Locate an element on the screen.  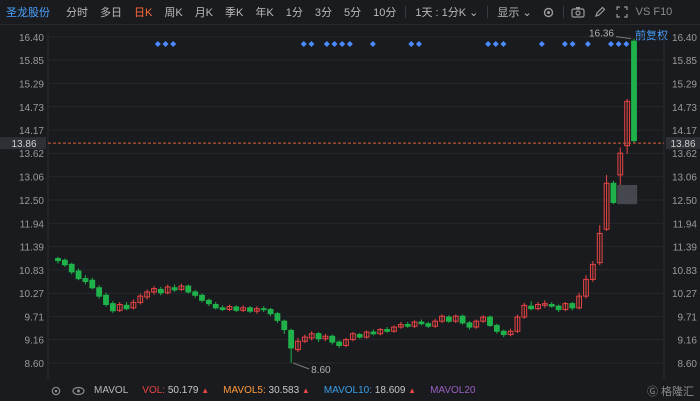
eye-icon is located at coordinates (78, 391).